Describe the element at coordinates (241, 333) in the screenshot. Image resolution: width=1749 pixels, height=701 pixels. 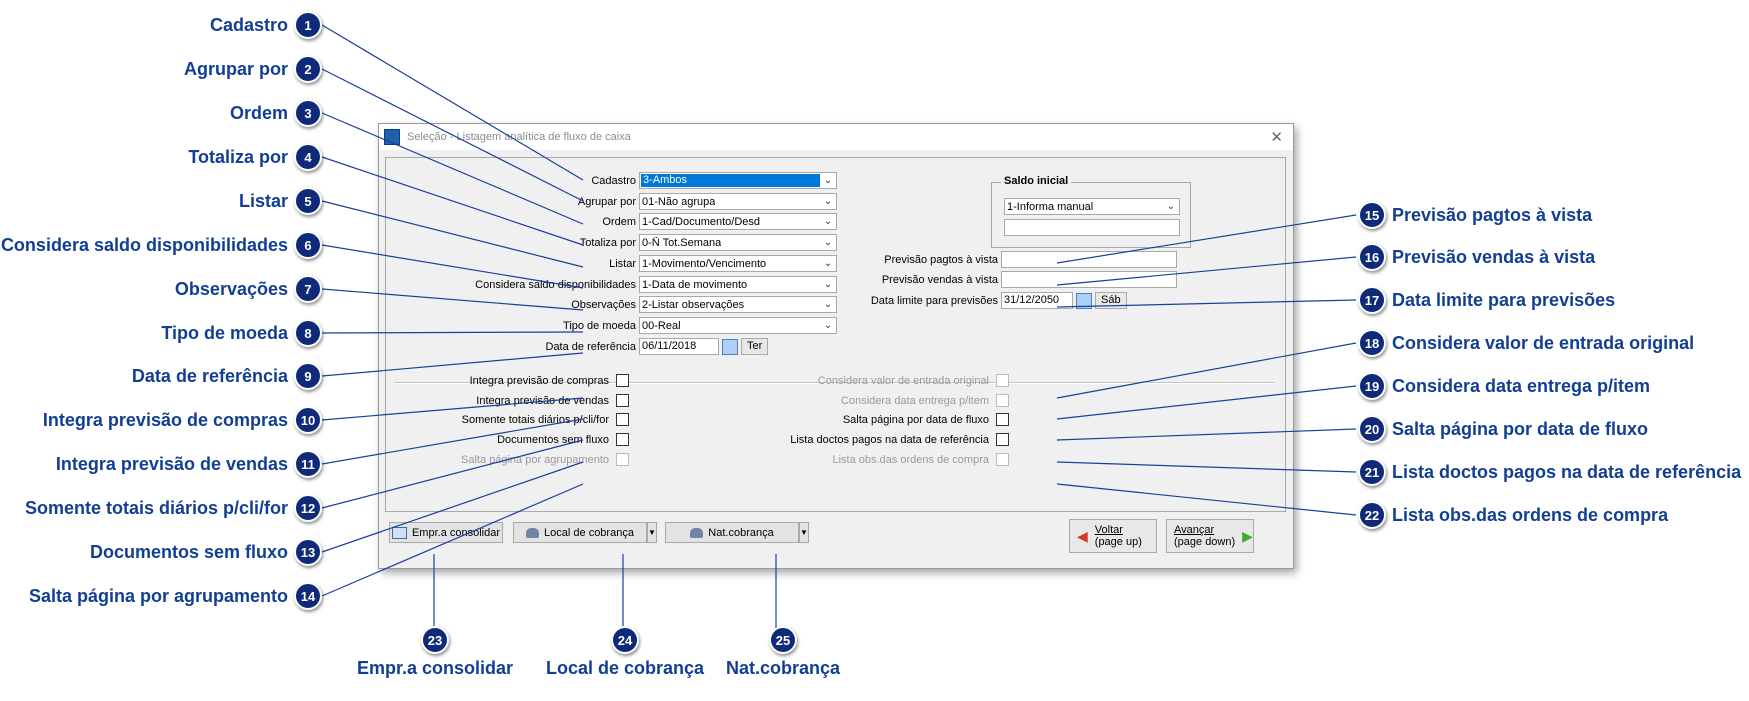
I see `callout-8: 8 Tipo de moeda` at that location.